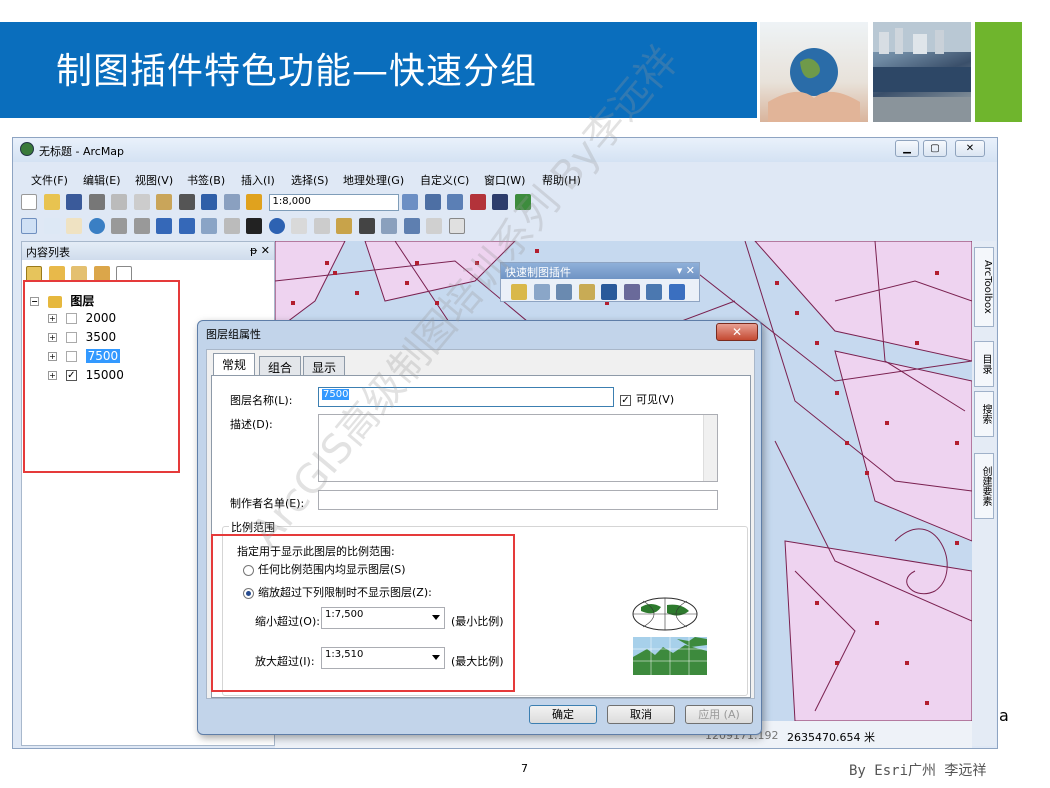  What do you see at coordinates (1004, 715) in the screenshot?
I see `stray-character: a` at bounding box center [1004, 715].